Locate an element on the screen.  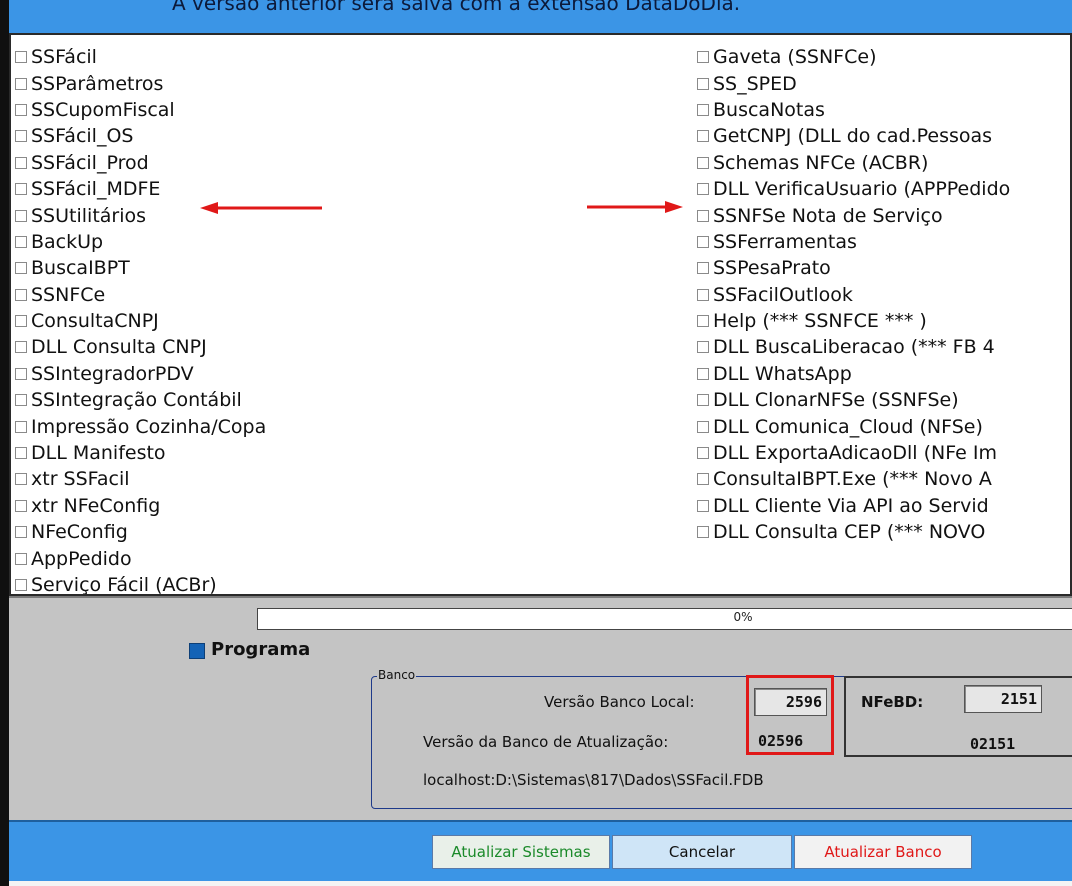
module-label: SSUtilitários is located at coordinates (89, 215).